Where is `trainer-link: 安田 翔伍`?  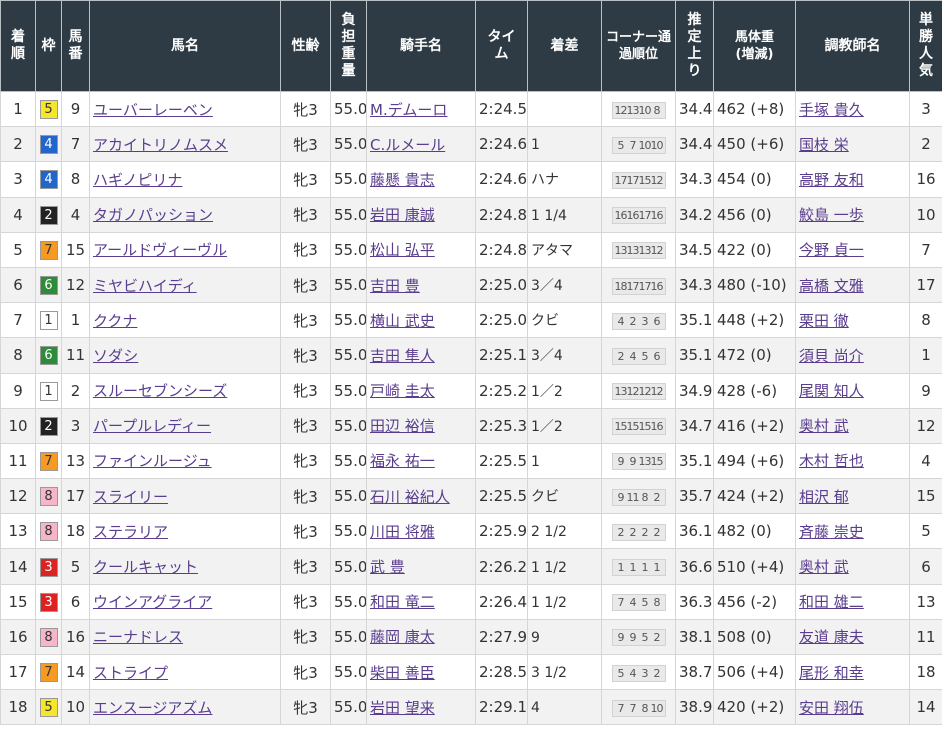 trainer-link: 安田 翔伍 is located at coordinates (831, 708).